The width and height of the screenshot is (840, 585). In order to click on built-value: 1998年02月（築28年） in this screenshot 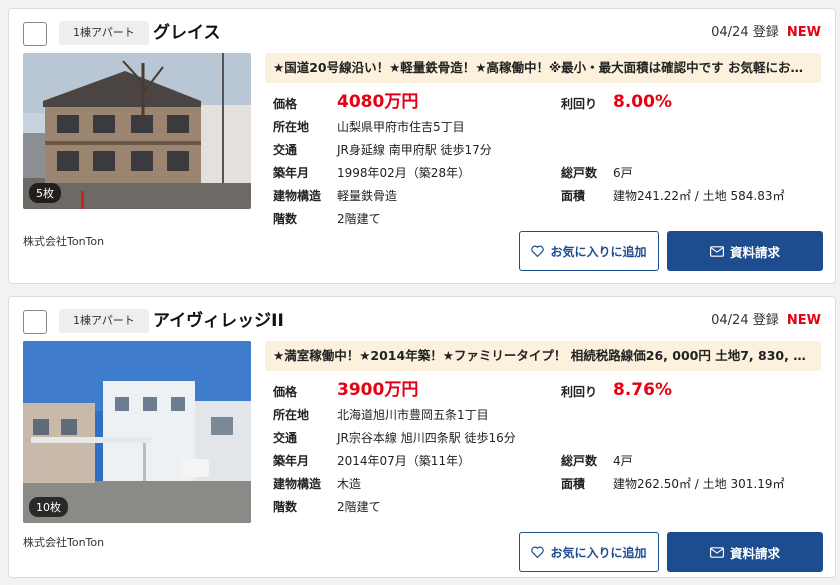, I will do `click(404, 173)`.